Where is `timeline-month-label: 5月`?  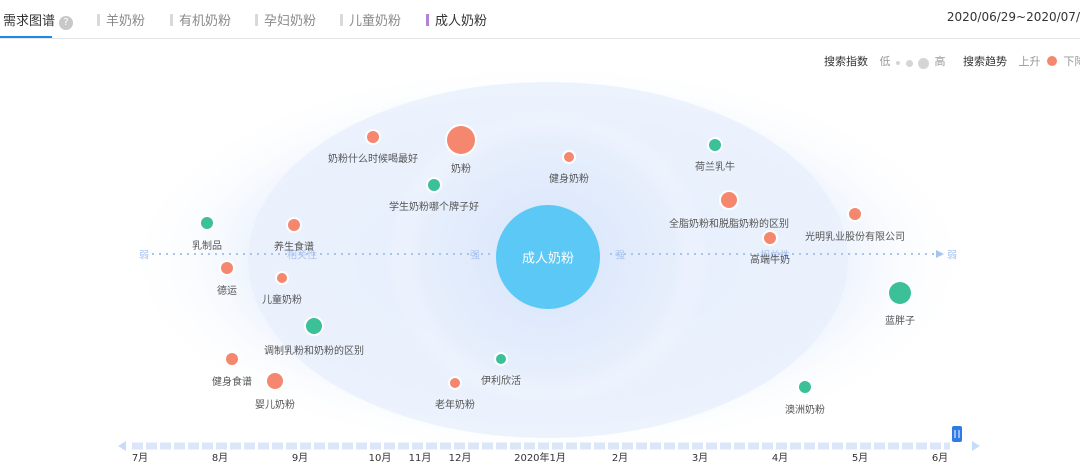
timeline-month-label: 5月 is located at coordinates (860, 458).